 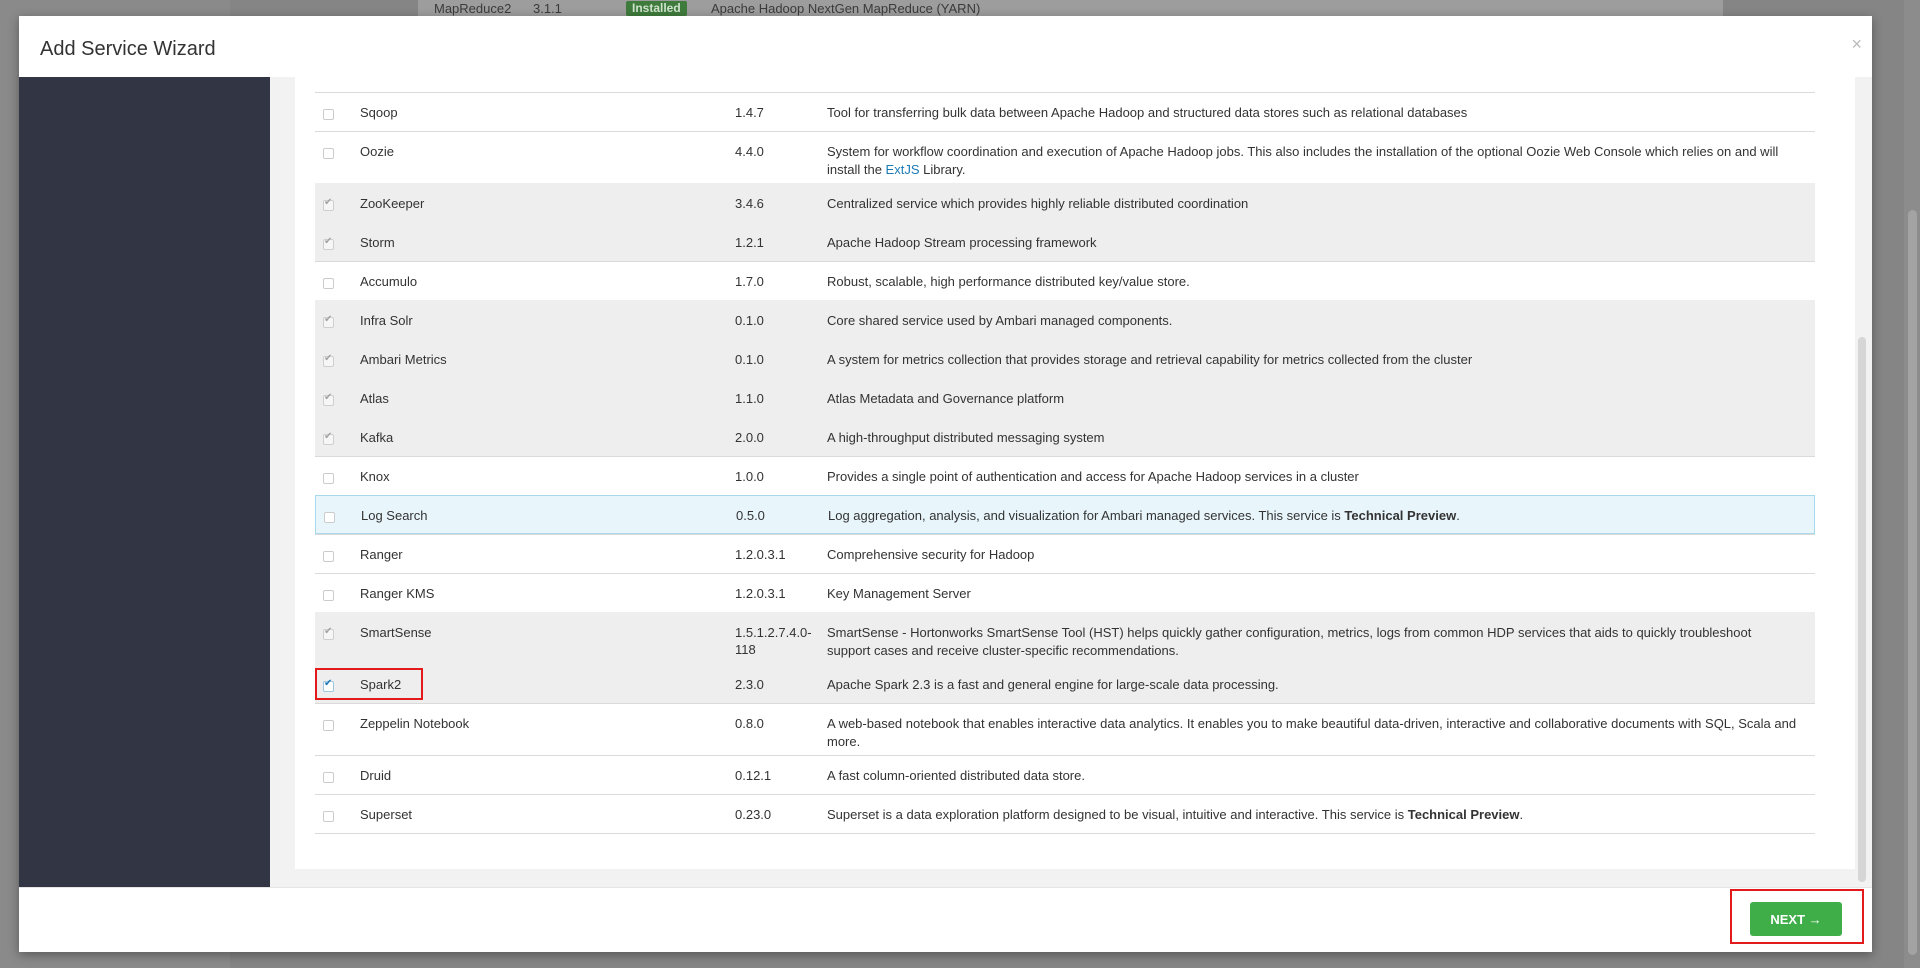 I want to click on service-name: Kafka, so click(x=377, y=437).